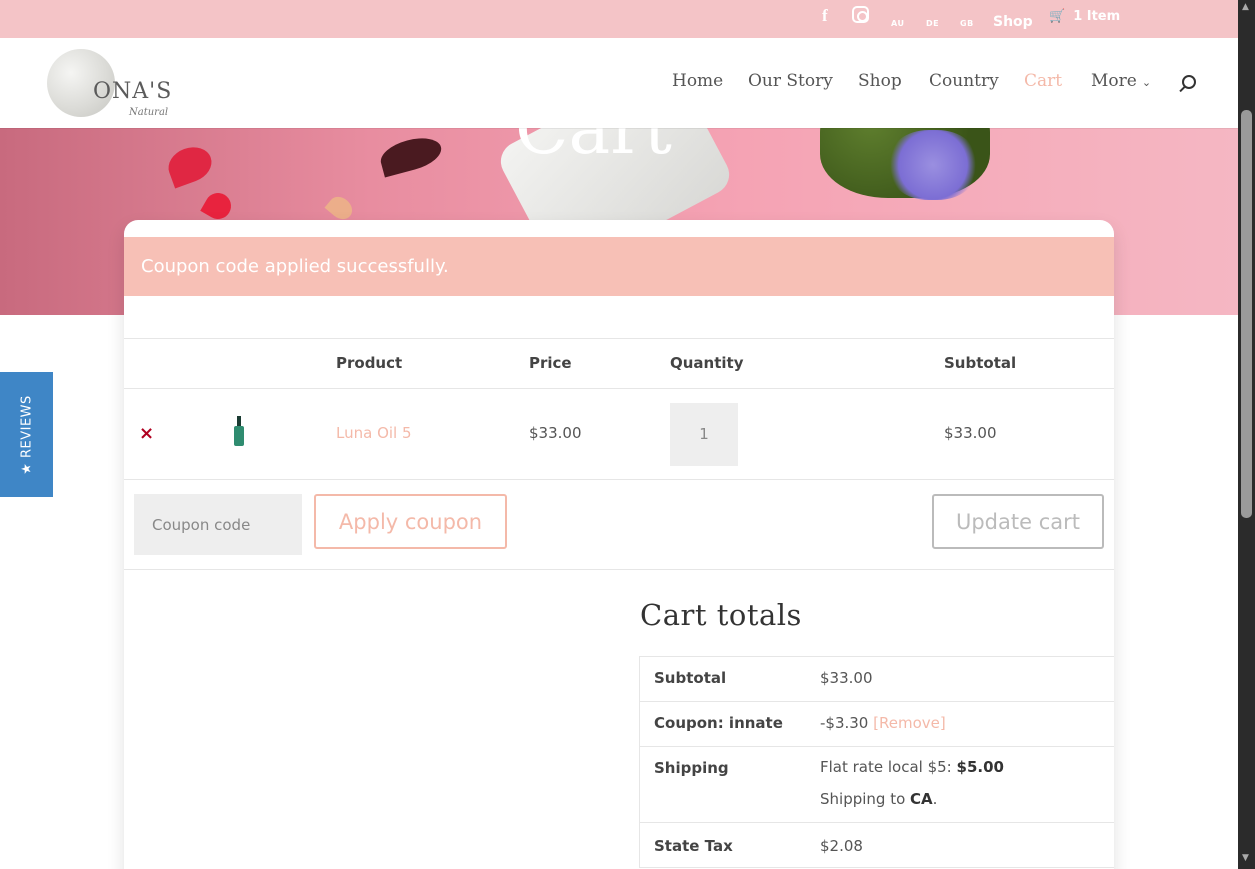 This screenshot has height=869, width=1255. What do you see at coordinates (555, 433) in the screenshot?
I see `product-price: $33.00` at bounding box center [555, 433].